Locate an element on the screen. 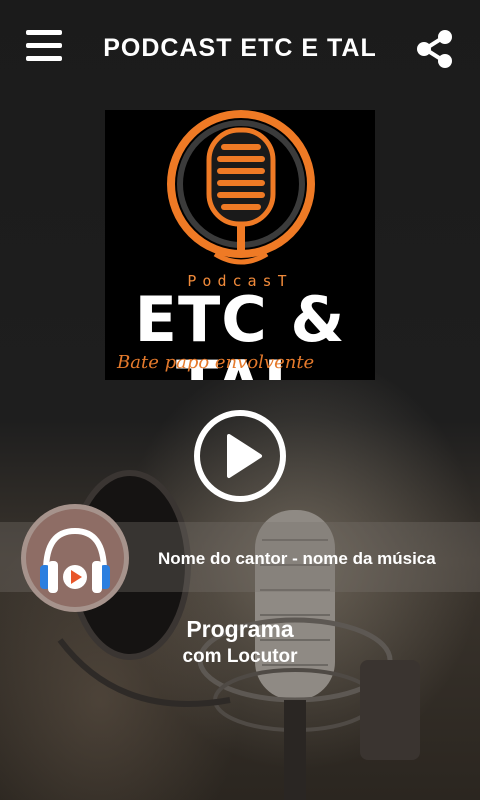 The image size is (480, 800). now-playing-text: Nome do cantor - nome da música is located at coordinates (297, 558).